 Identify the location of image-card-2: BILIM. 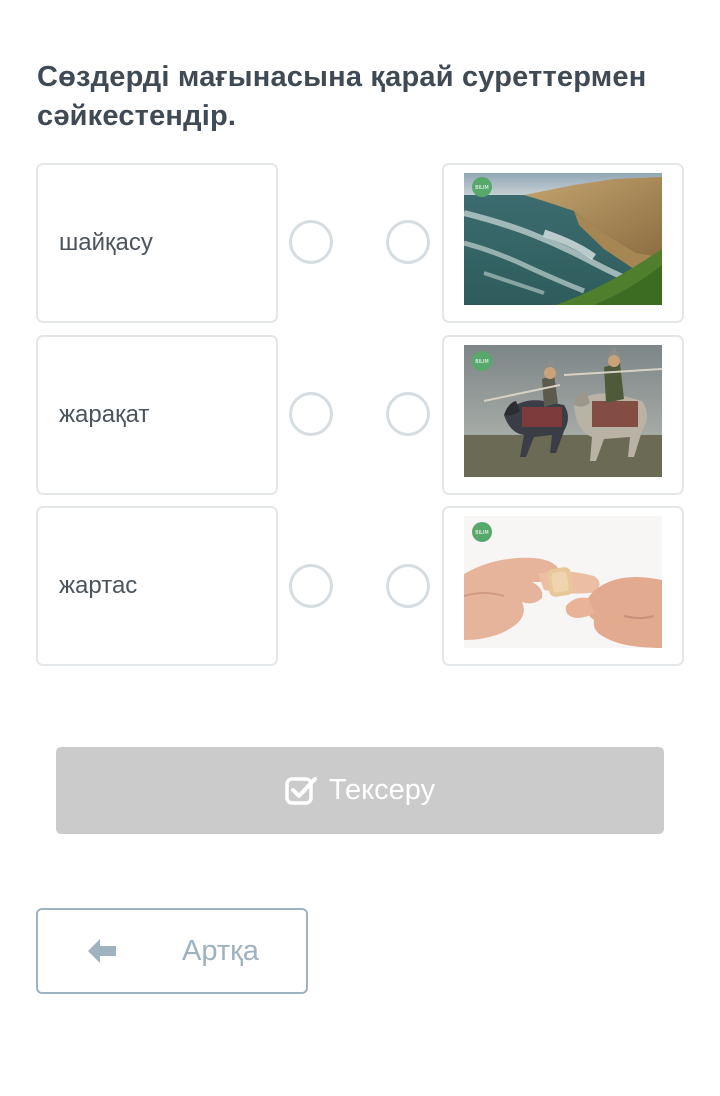
(563, 415).